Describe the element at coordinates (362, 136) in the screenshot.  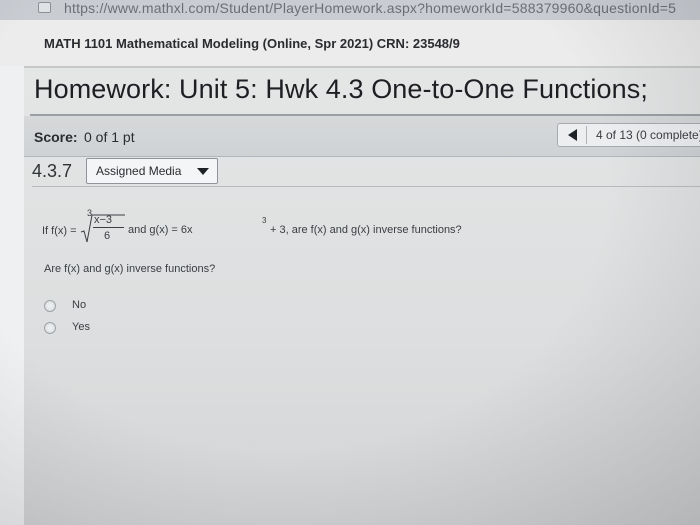
I see `score-bar: Score: 0 of 1 pt 4 of 13 (0 complete)` at that location.